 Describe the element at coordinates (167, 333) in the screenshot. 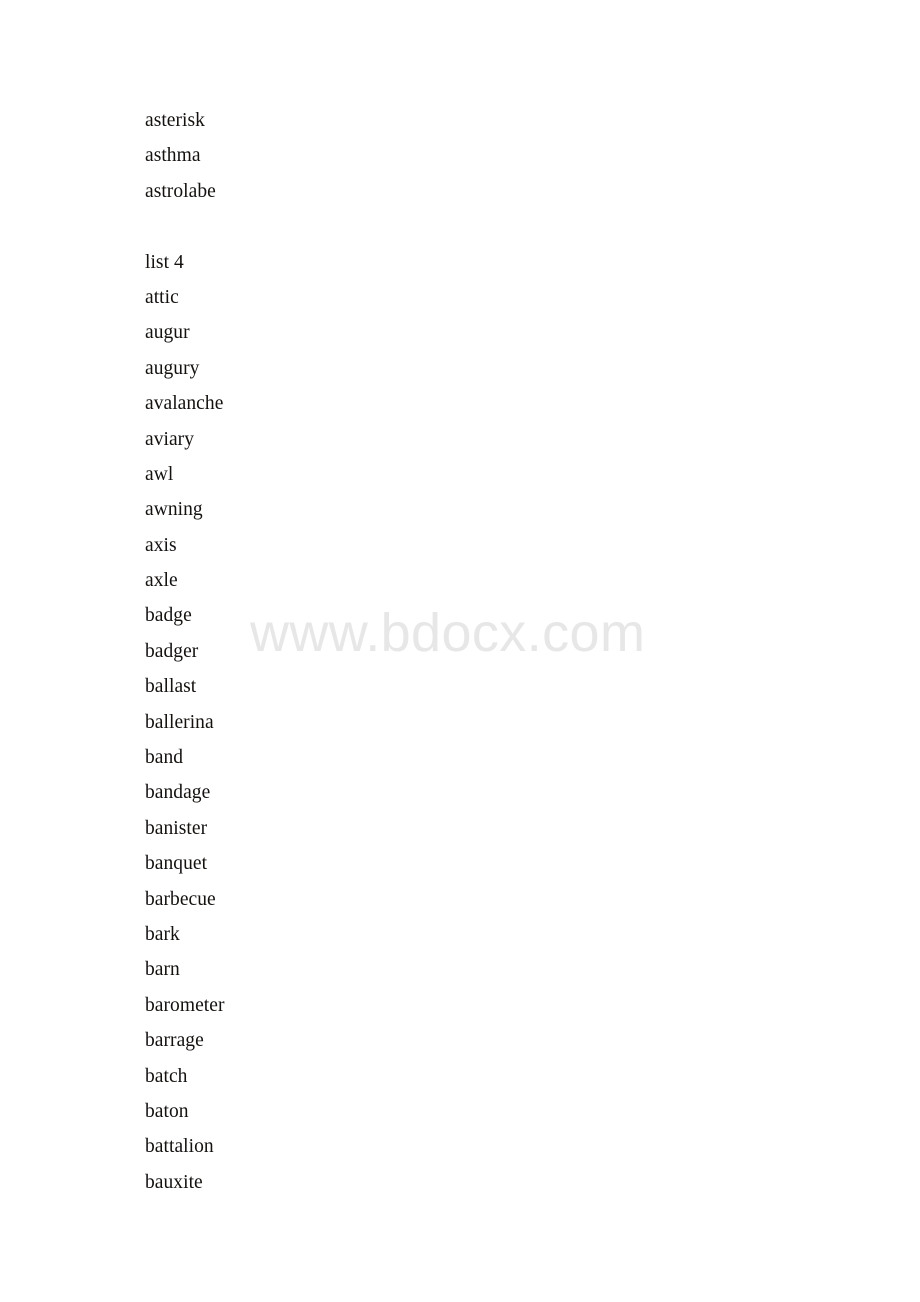

I see `word-list-item: augur` at that location.